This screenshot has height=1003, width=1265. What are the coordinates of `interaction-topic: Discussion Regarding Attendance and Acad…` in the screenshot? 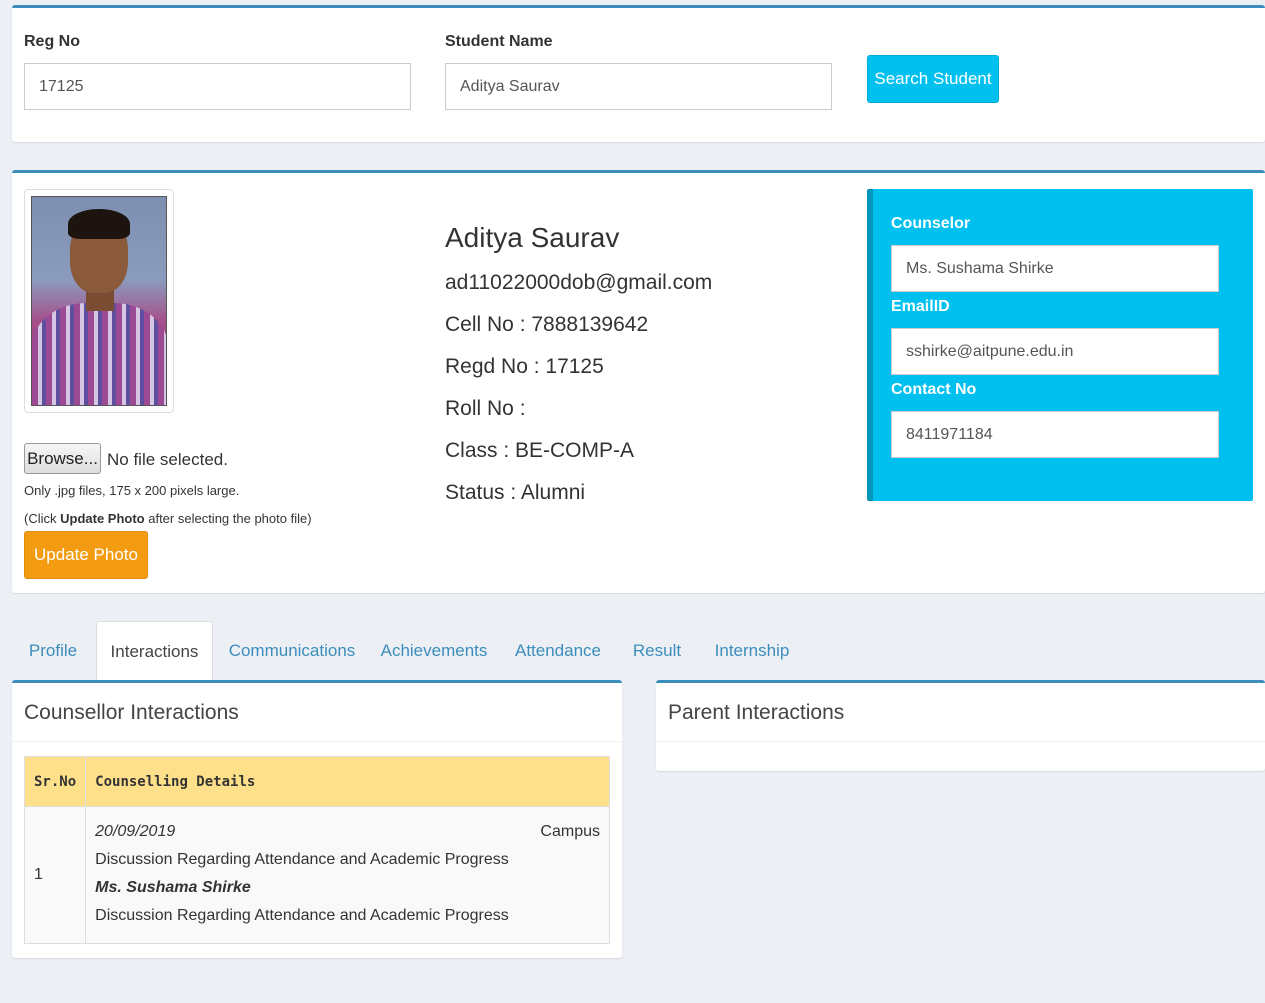 It's located at (302, 859).